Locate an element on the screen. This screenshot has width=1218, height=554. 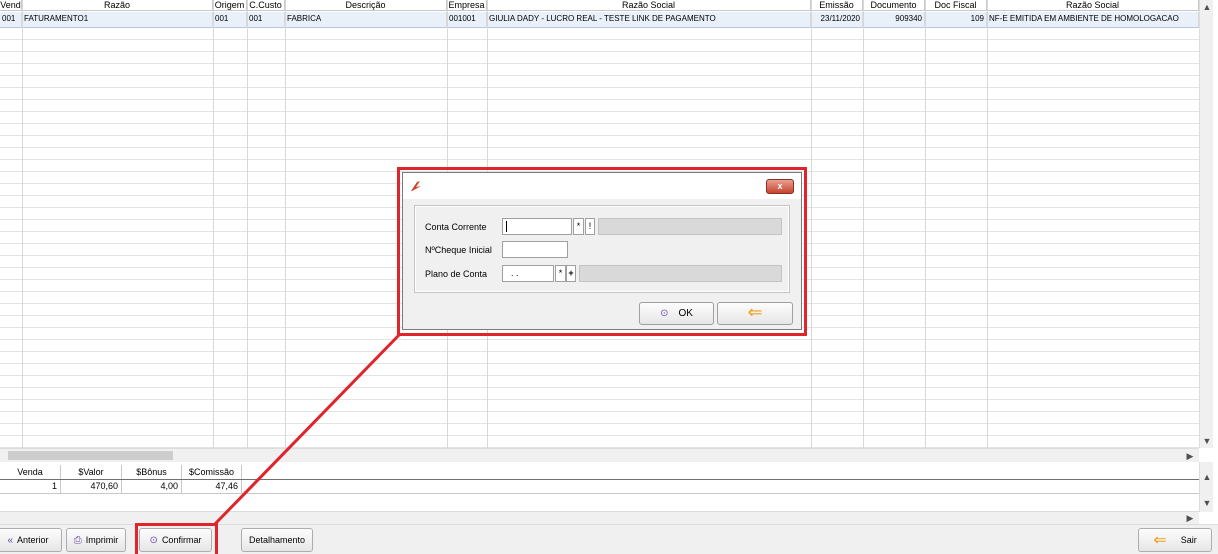
cell-razao-social-2: NF-E EMITIDA EM AMBIENTE DE HOMOLOGACAO is located at coordinates (1093, 20).